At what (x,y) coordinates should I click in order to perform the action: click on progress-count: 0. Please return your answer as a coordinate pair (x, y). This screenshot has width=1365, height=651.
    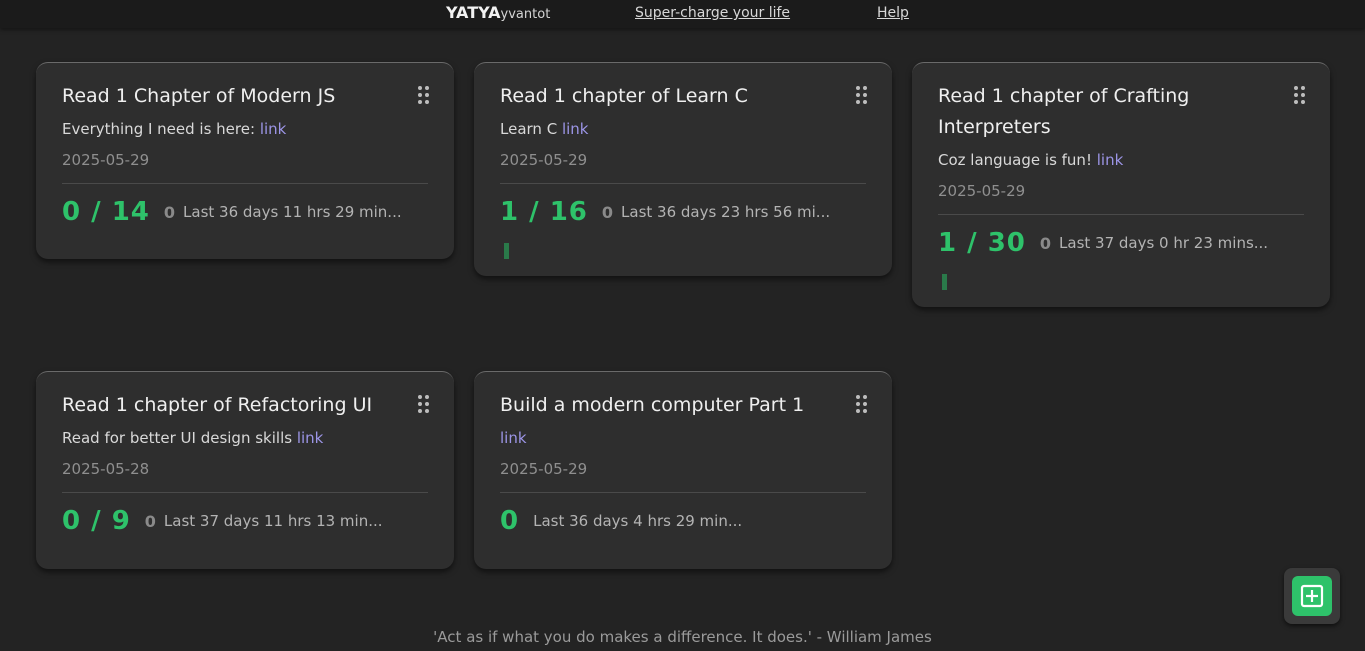
    Looking at the image, I should click on (510, 521).